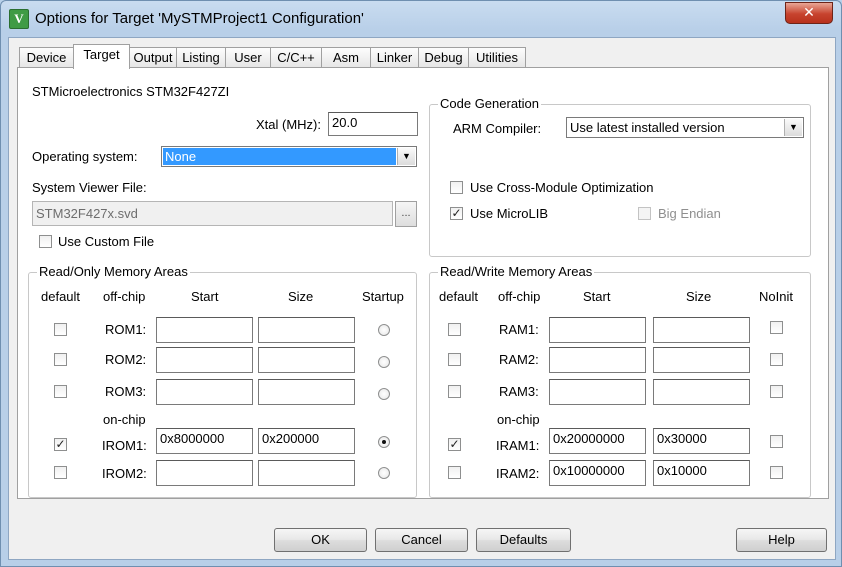 The image size is (842, 567). What do you see at coordinates (384, 362) in the screenshot?
I see `rom2-startup-radio` at bounding box center [384, 362].